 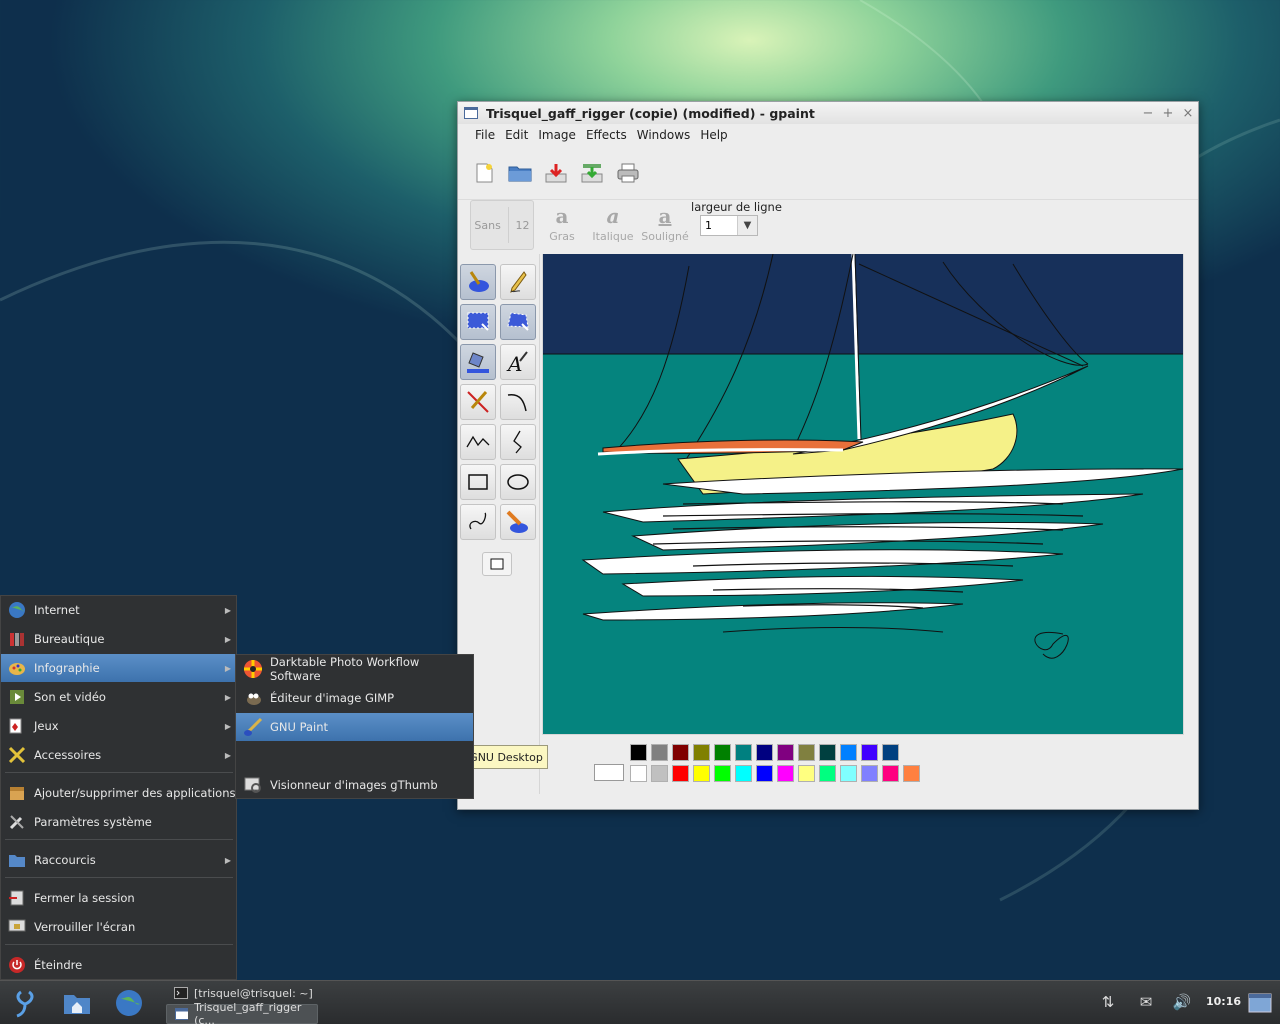 What do you see at coordinates (354, 785) in the screenshot?
I see `submenu-gthumb: Visionneur d'images gThumb` at bounding box center [354, 785].